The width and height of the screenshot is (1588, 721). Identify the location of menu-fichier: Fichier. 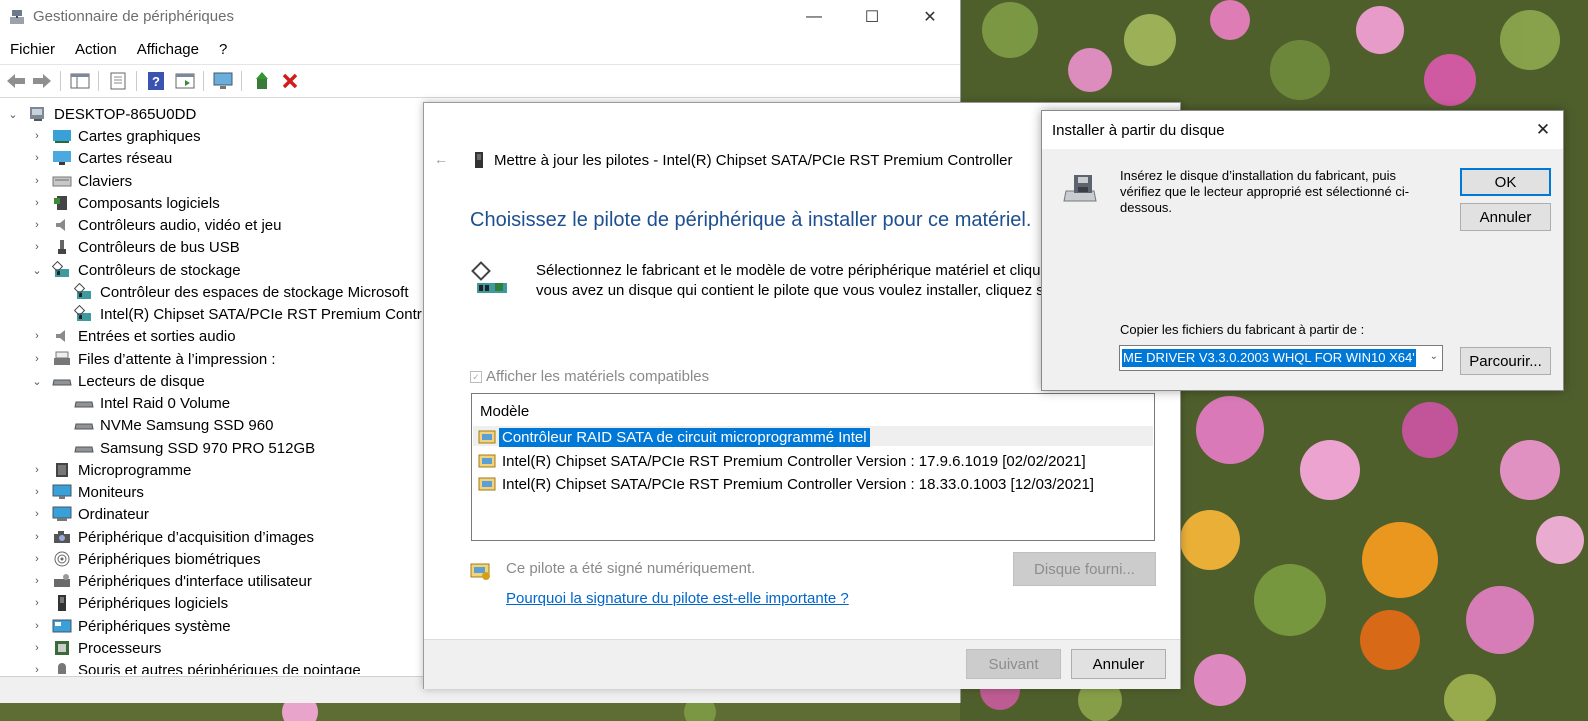
(32, 50).